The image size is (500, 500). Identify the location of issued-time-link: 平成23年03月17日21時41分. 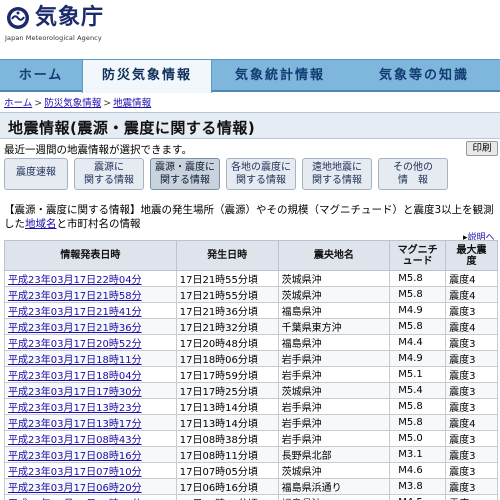
(75, 312).